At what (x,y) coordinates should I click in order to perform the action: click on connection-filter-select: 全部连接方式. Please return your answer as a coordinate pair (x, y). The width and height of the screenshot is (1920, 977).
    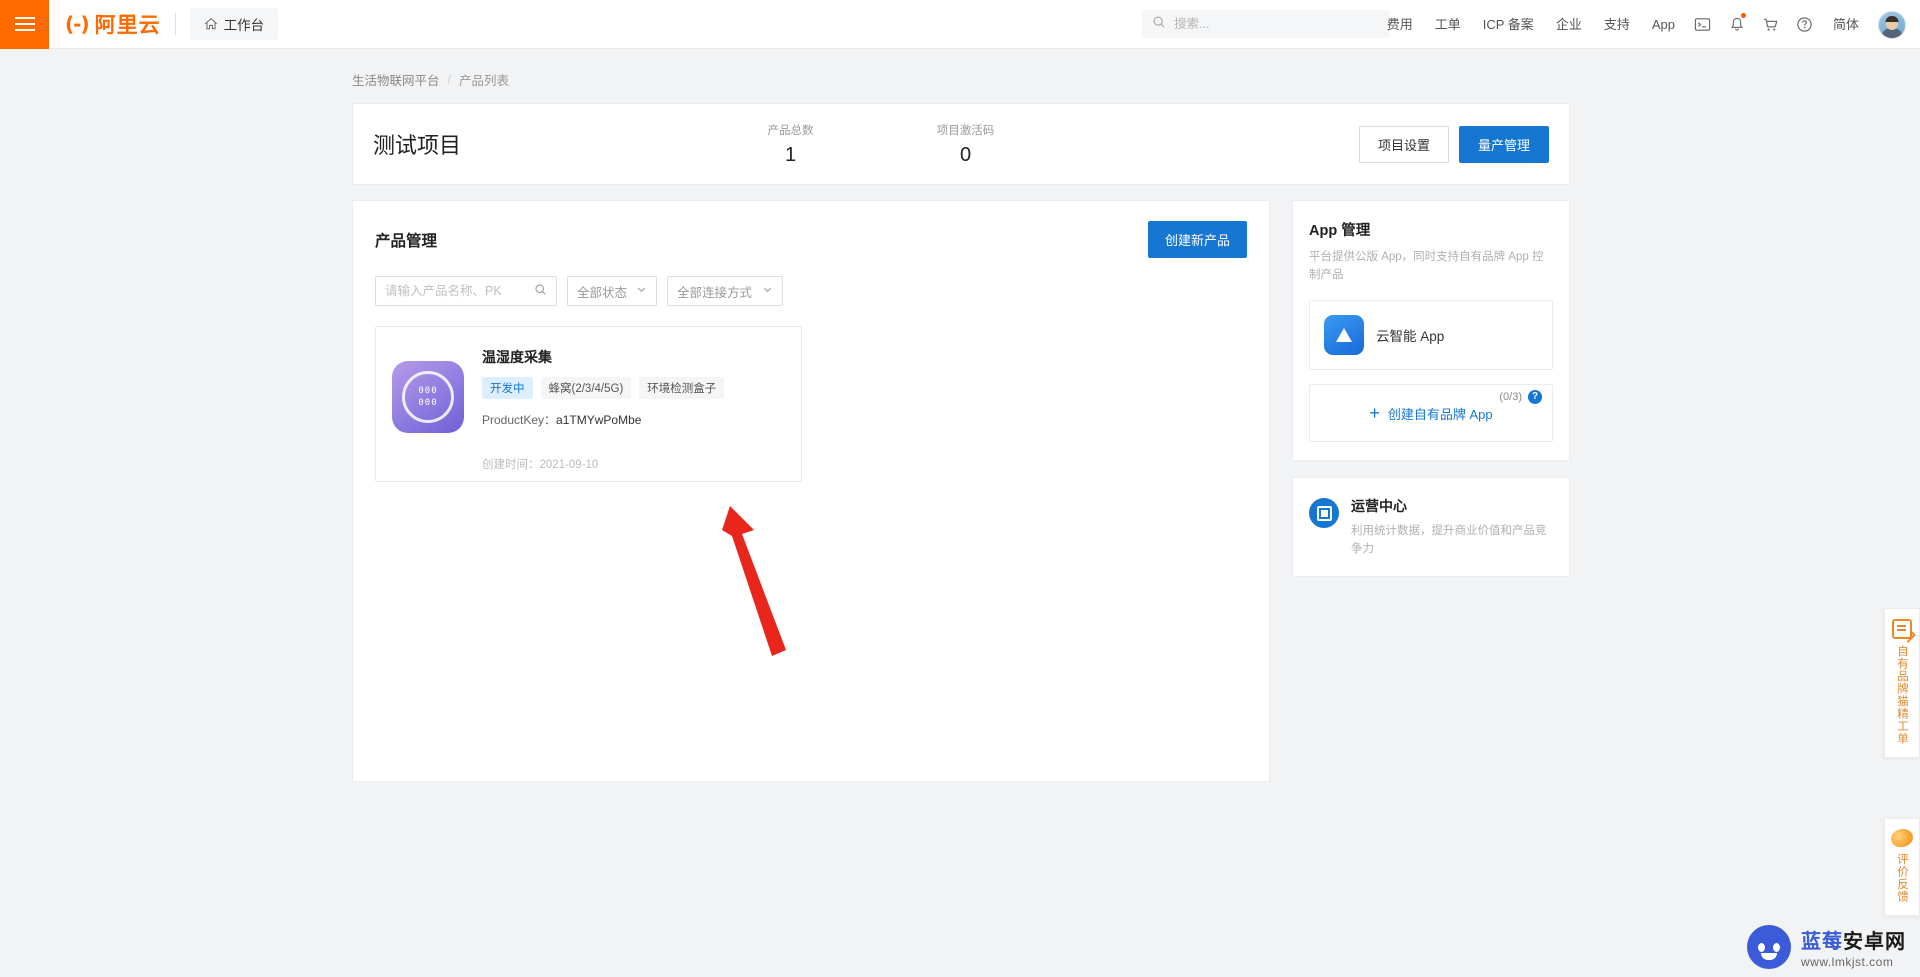
    Looking at the image, I should click on (725, 291).